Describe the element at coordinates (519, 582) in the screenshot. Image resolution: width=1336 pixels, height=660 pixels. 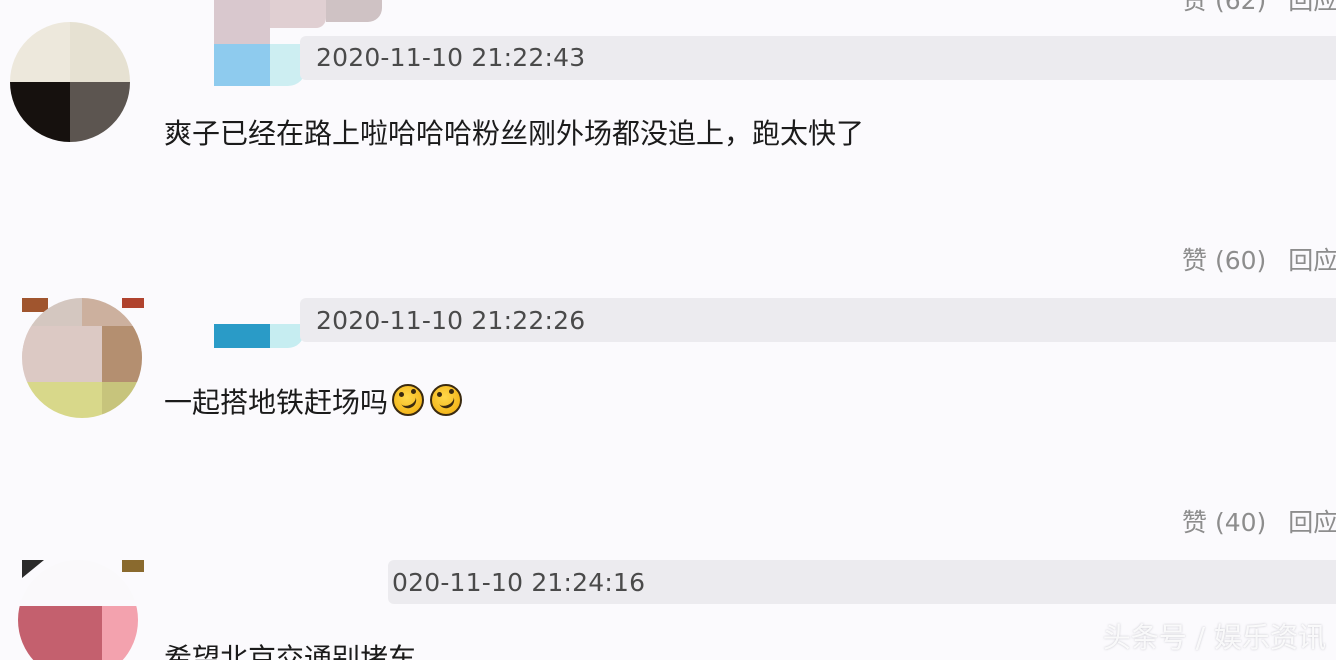
I see `timestamp: 020-11-10 21:24:16` at that location.